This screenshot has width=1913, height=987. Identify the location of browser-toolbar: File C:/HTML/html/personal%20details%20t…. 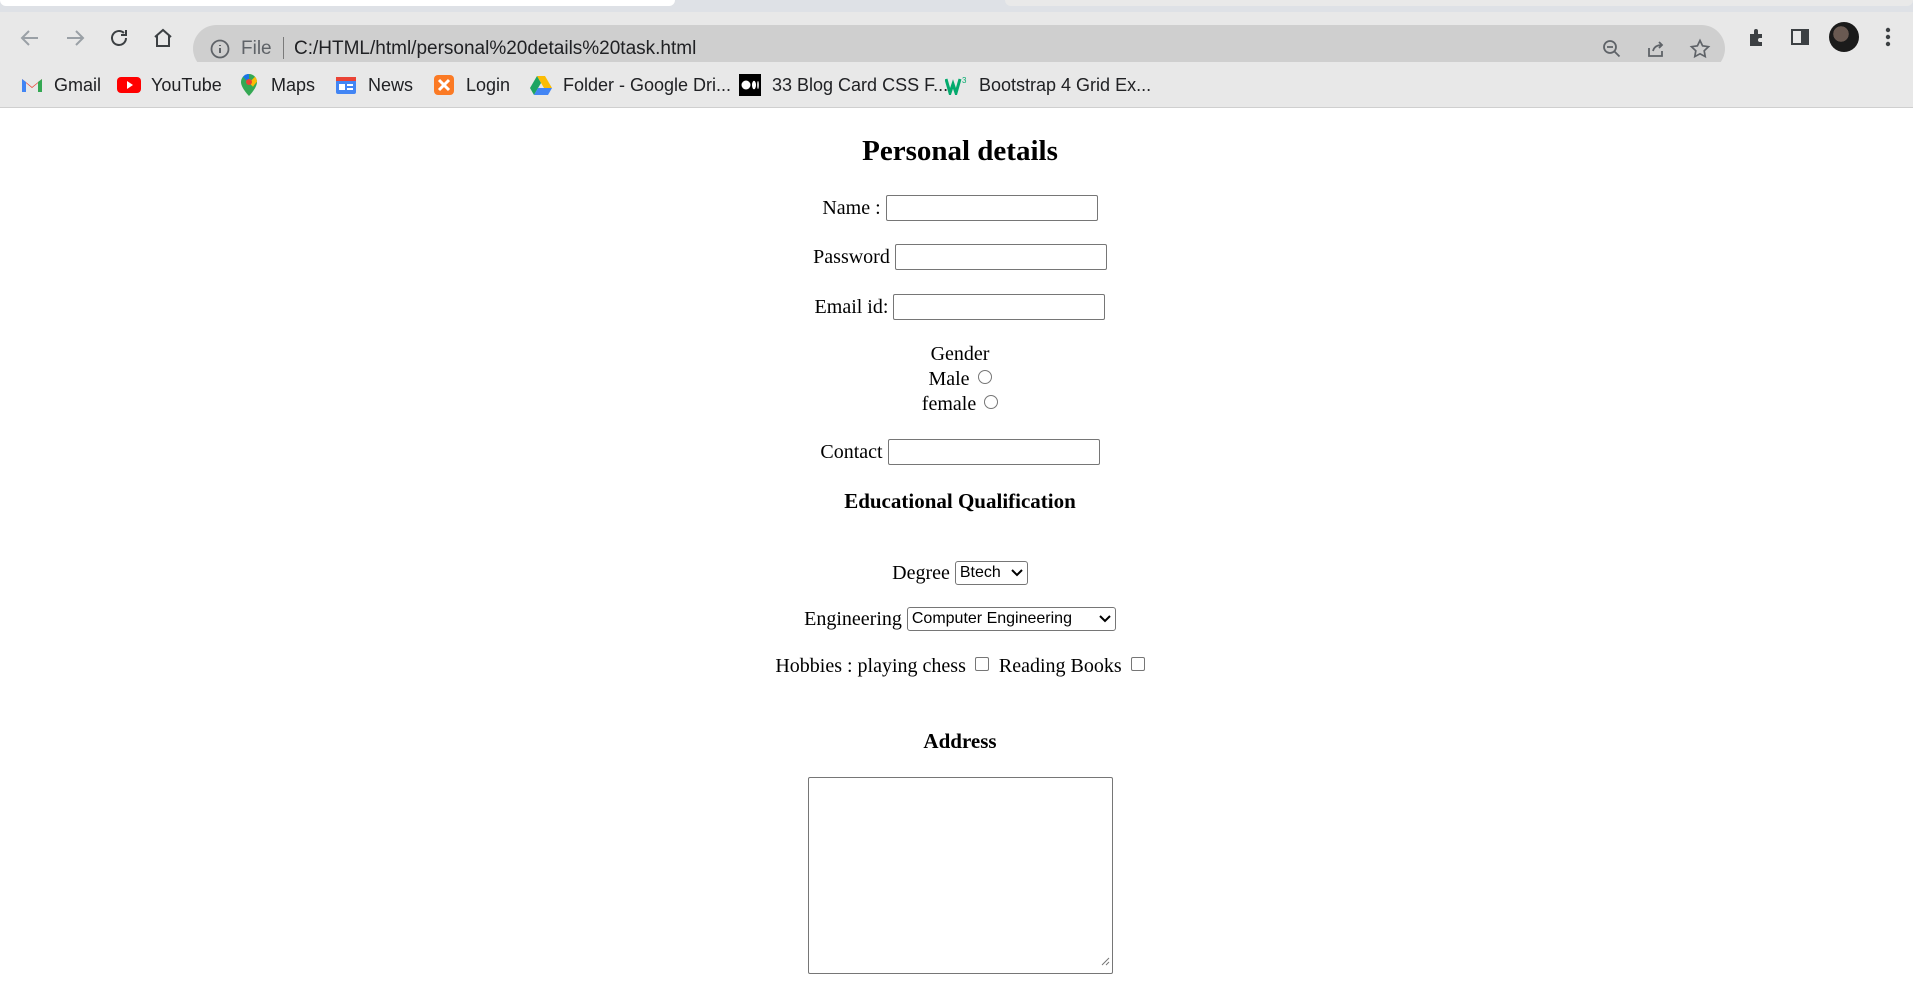
(956, 42).